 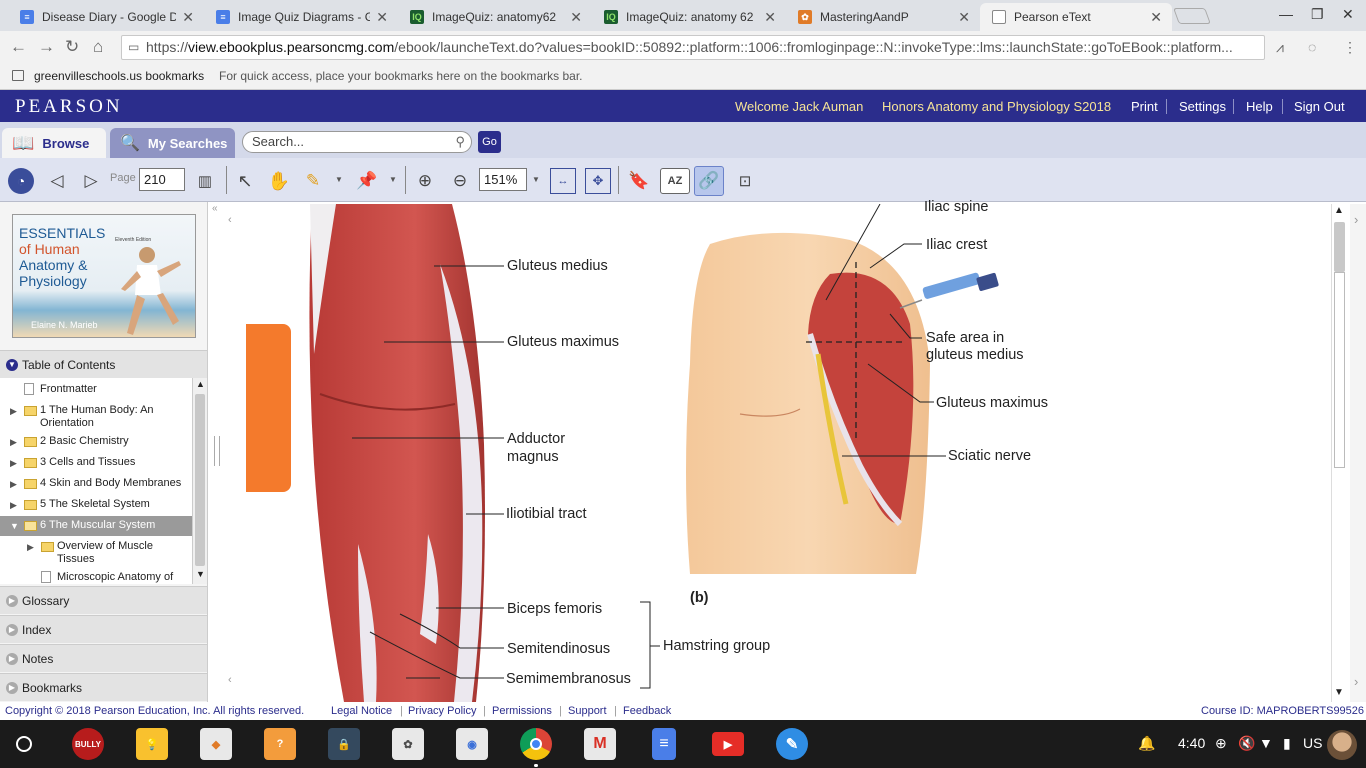 I want to click on bully-app-icon: BULLY, so click(x=88, y=744).